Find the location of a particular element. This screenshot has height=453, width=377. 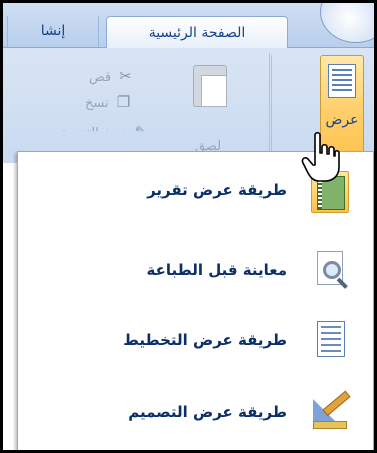

ribbon-tab-row: إنشا الصفحة الرئيسية is located at coordinates (188, 25).